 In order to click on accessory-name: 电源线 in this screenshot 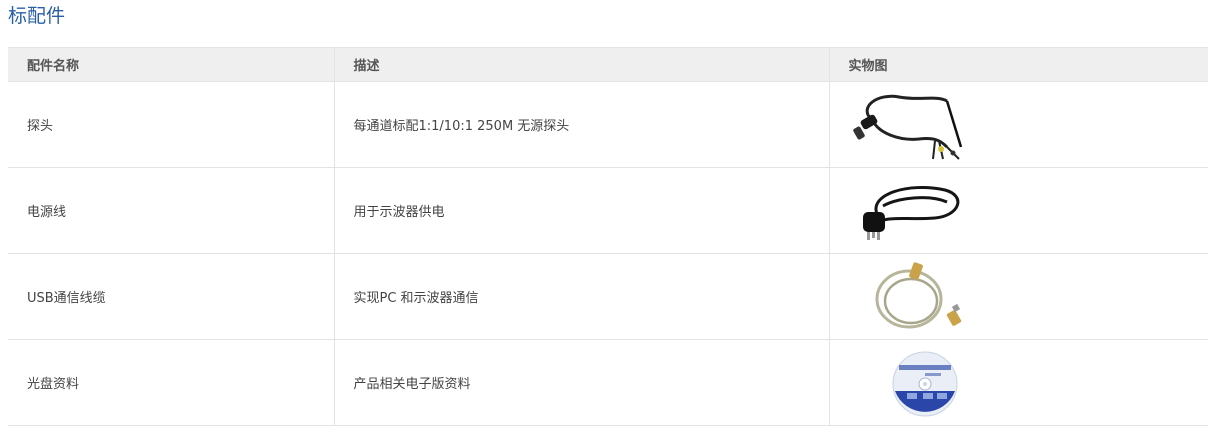, I will do `click(171, 210)`.